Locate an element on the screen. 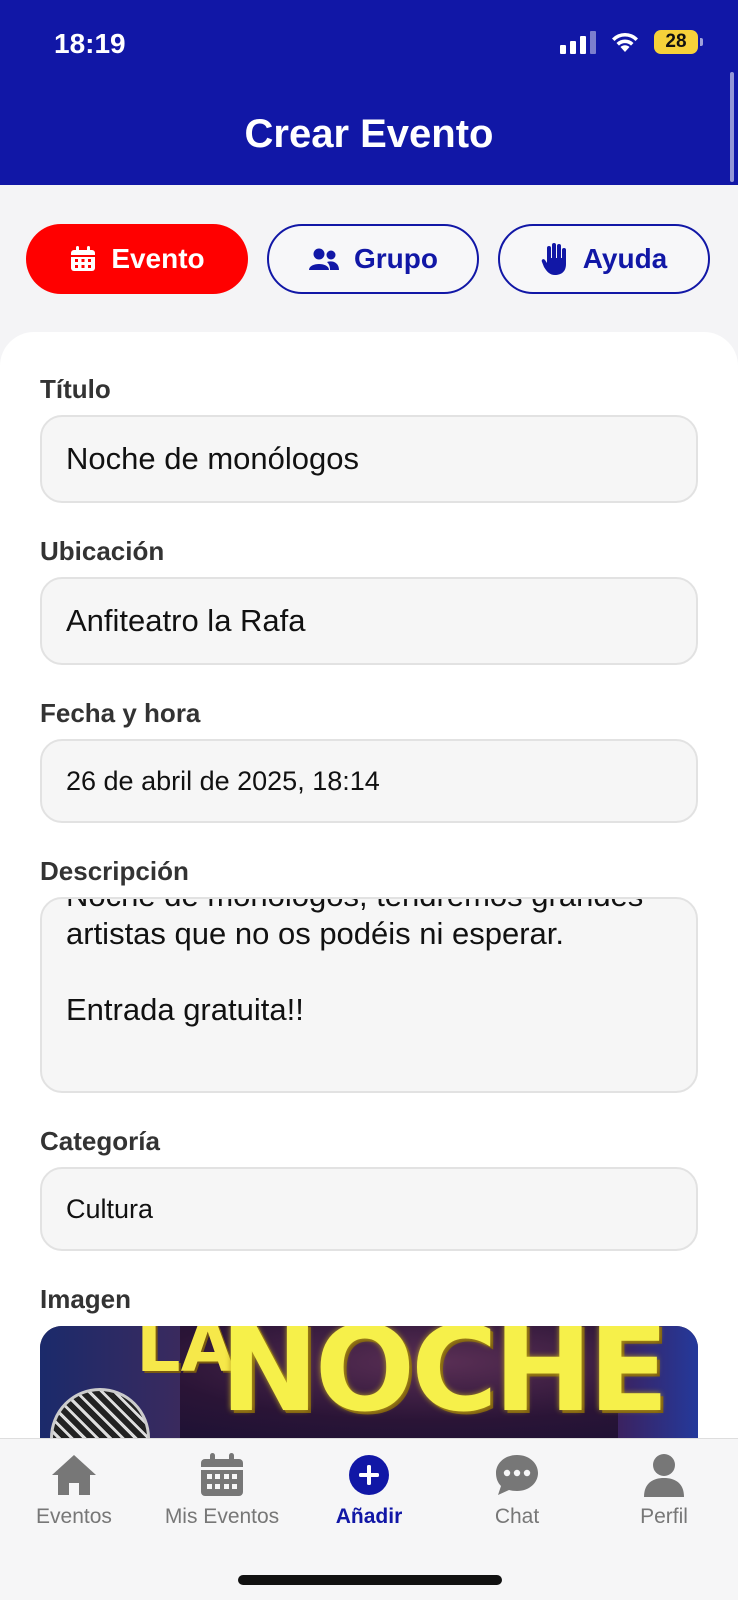  tab-ayuda-label: Ayuda is located at coordinates (625, 258).